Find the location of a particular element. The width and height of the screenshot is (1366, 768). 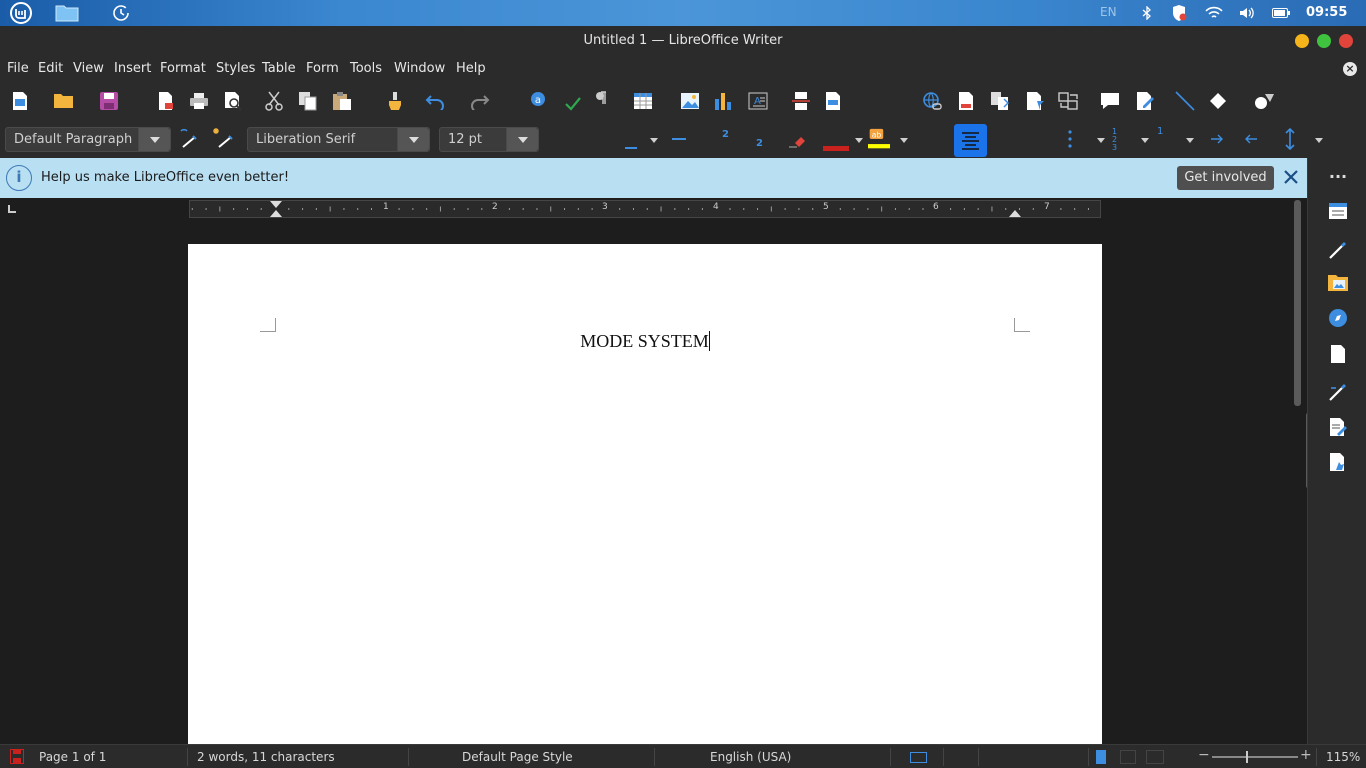

redo-icon is located at coordinates (480, 101).